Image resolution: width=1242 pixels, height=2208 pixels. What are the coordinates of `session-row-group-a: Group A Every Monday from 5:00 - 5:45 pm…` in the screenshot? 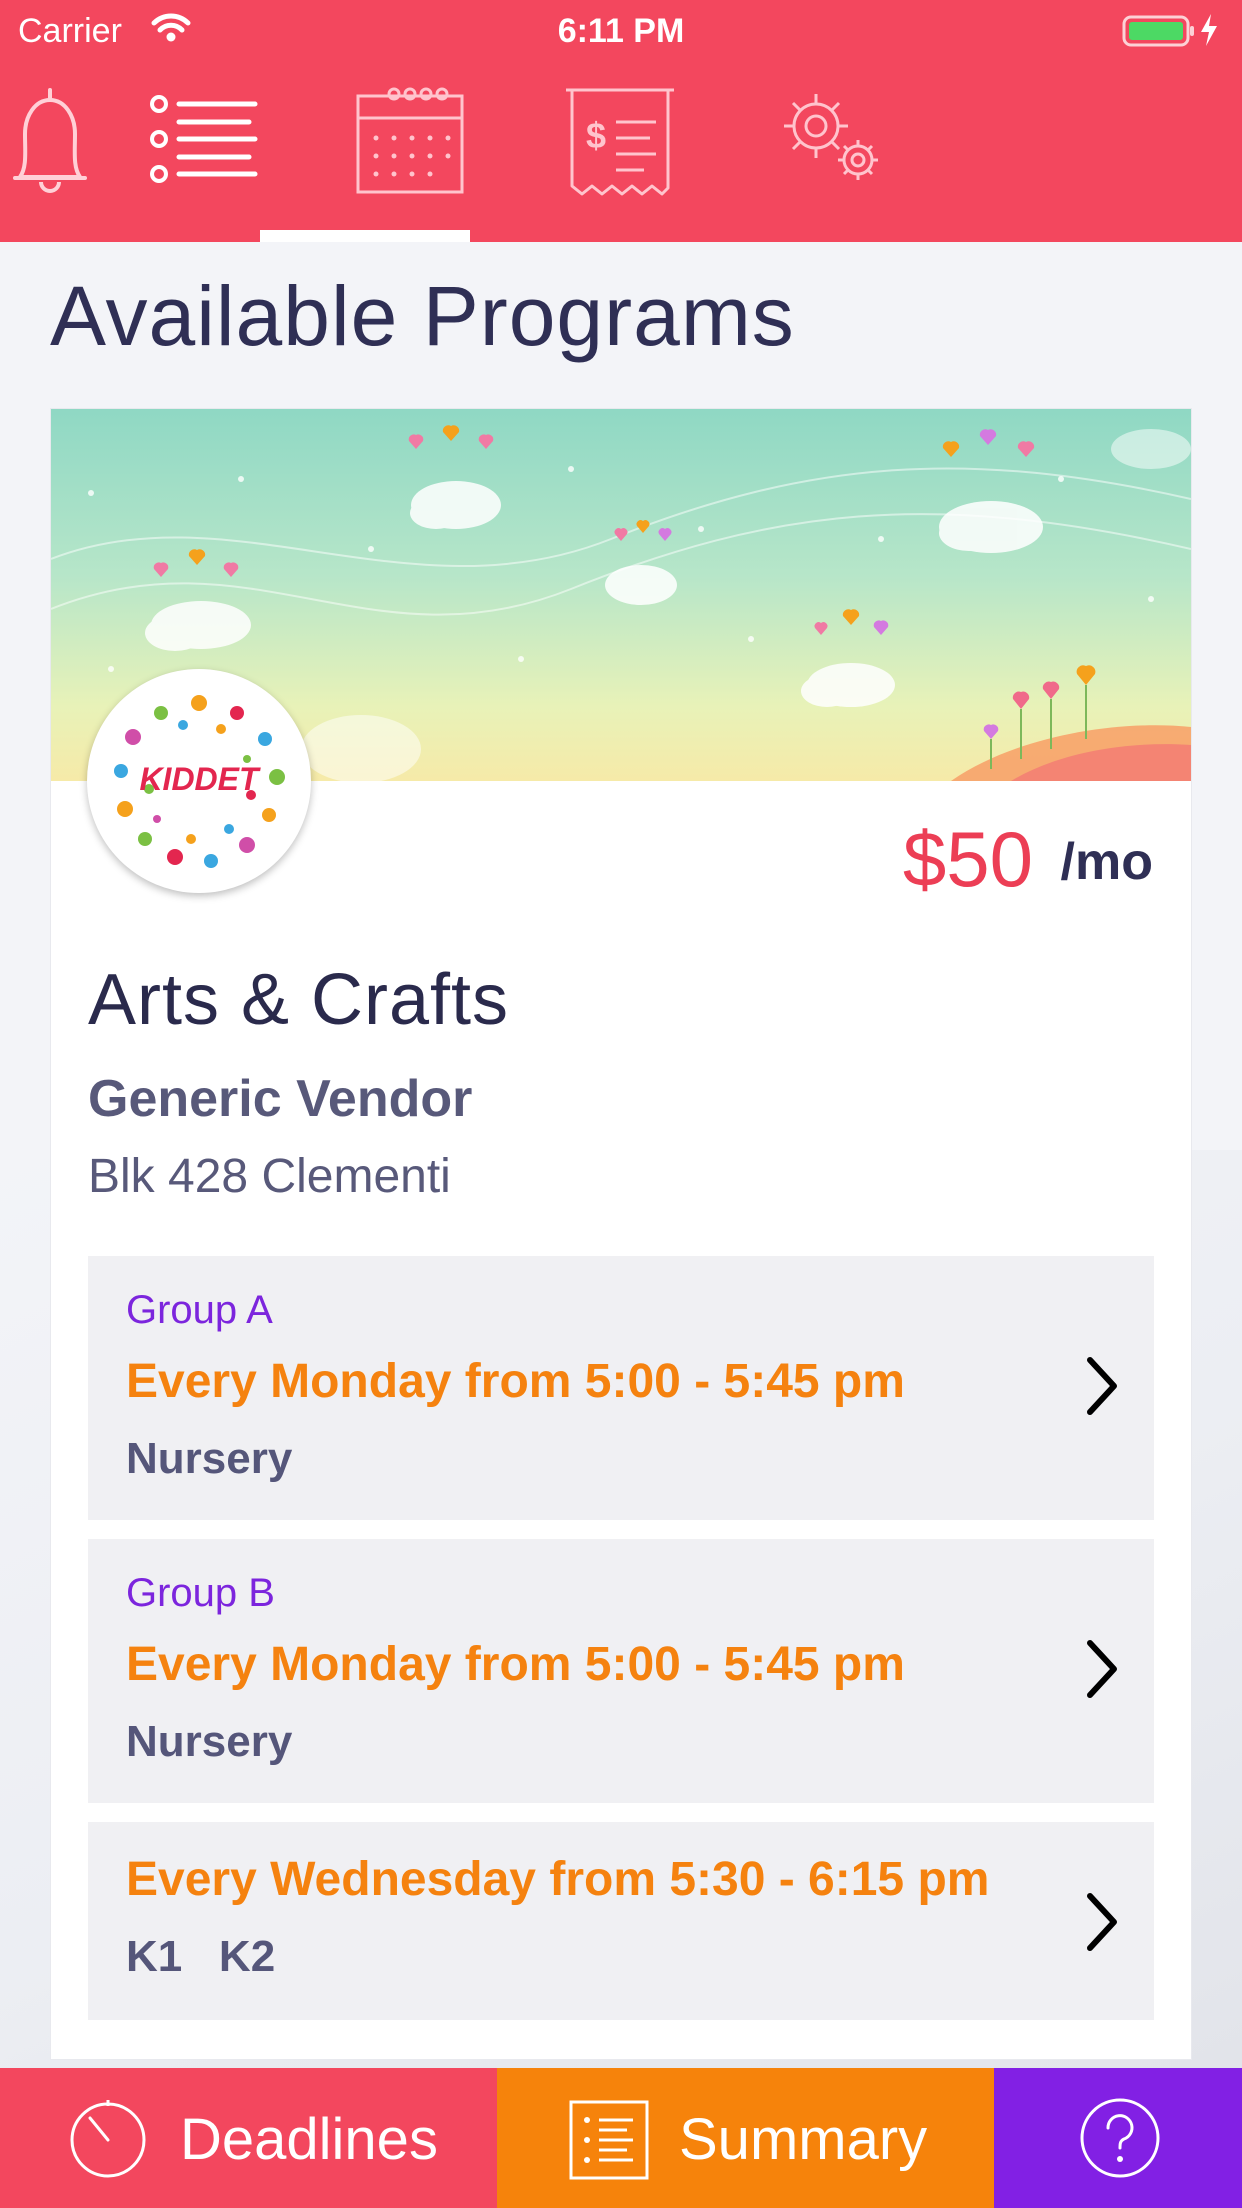 It's located at (621, 1388).